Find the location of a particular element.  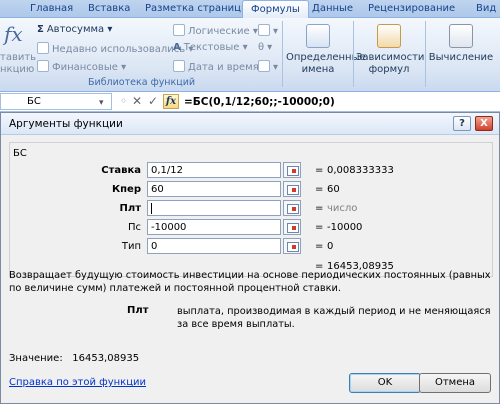

defined-names-icon is located at coordinates (318, 36).